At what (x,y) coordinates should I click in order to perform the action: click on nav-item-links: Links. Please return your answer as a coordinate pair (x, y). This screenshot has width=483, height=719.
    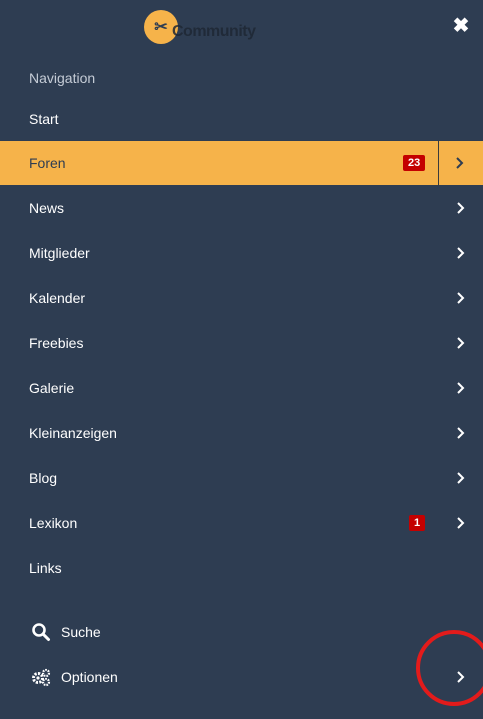
    Looking at the image, I should click on (241, 567).